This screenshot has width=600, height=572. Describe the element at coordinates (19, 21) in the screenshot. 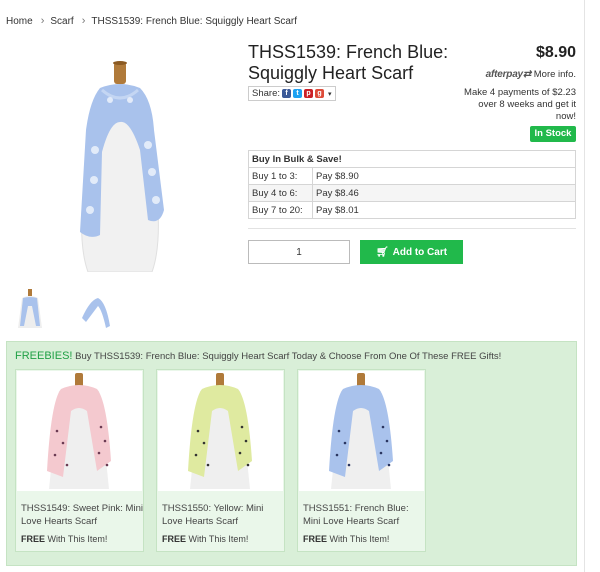

I see `breadcrumb-home: Home` at that location.